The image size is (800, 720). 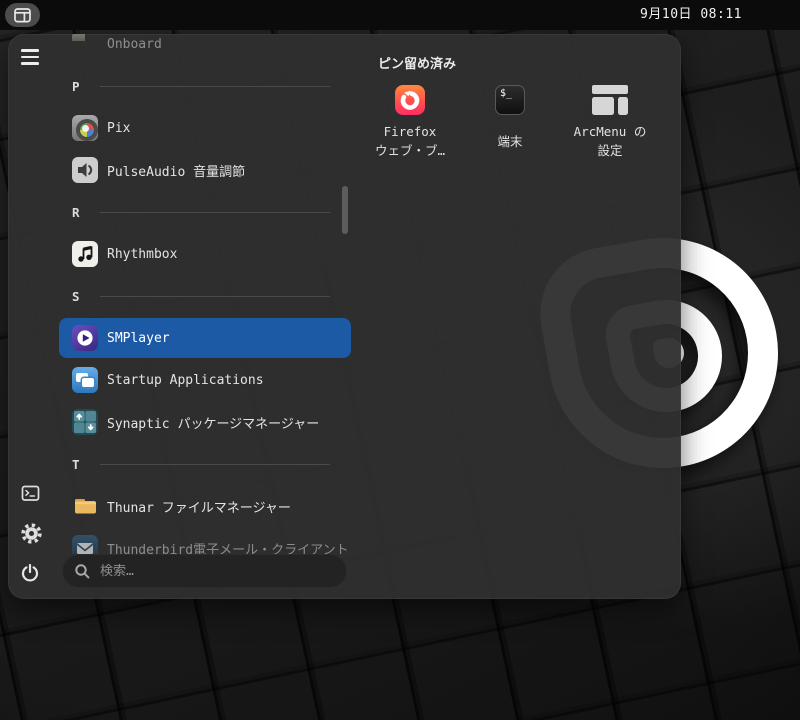 I want to click on app-label: Onboard, so click(x=134, y=44).